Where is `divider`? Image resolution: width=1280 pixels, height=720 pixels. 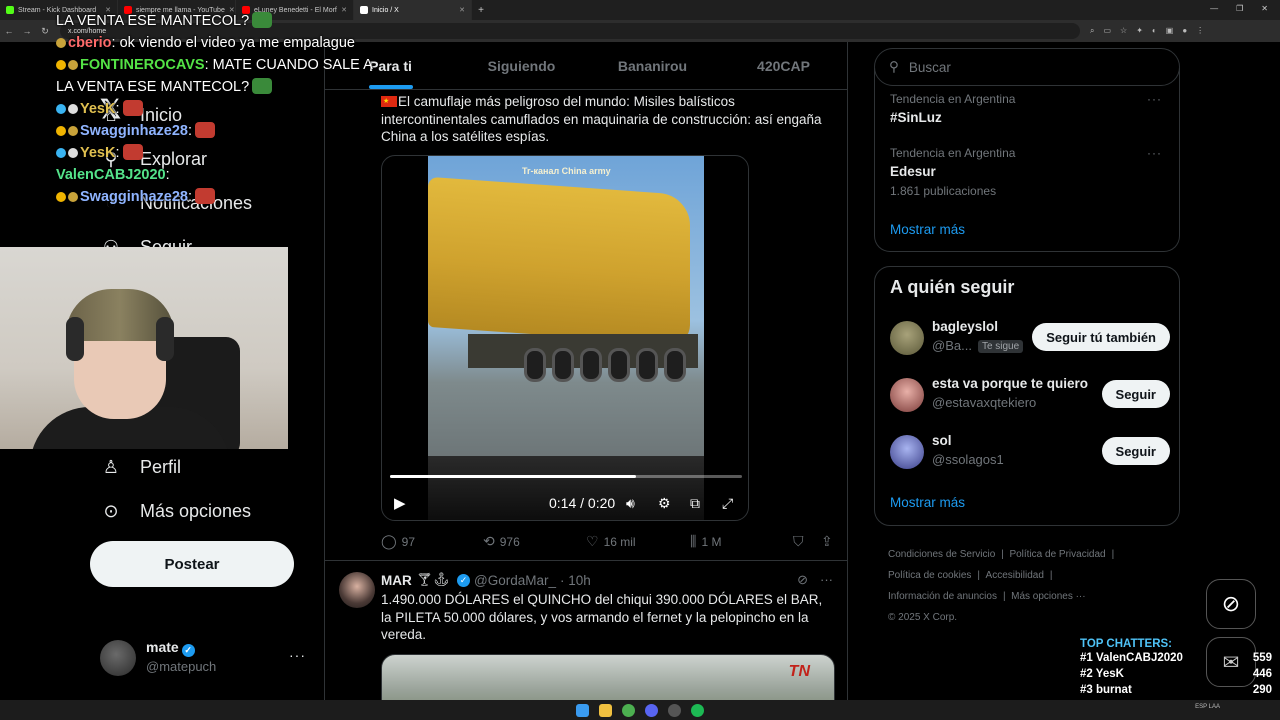
divider is located at coordinates (586, 560).